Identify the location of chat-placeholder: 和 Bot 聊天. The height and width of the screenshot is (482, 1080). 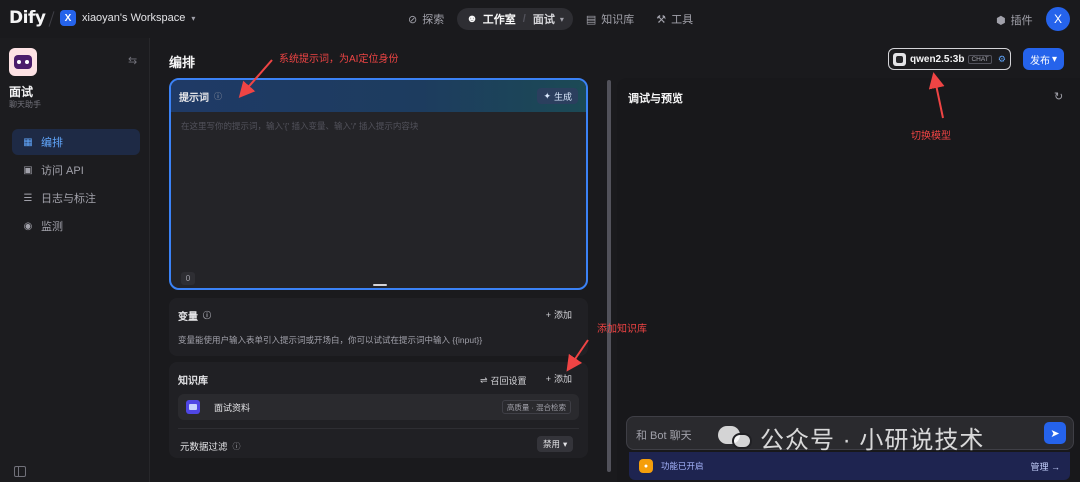
(664, 436).